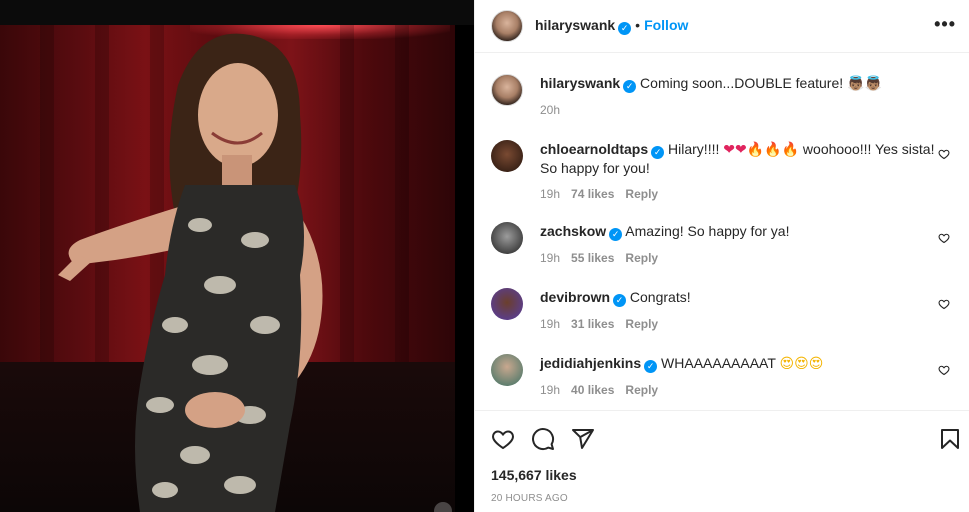  What do you see at coordinates (550, 110) in the screenshot?
I see `caption-time: 20h` at bounding box center [550, 110].